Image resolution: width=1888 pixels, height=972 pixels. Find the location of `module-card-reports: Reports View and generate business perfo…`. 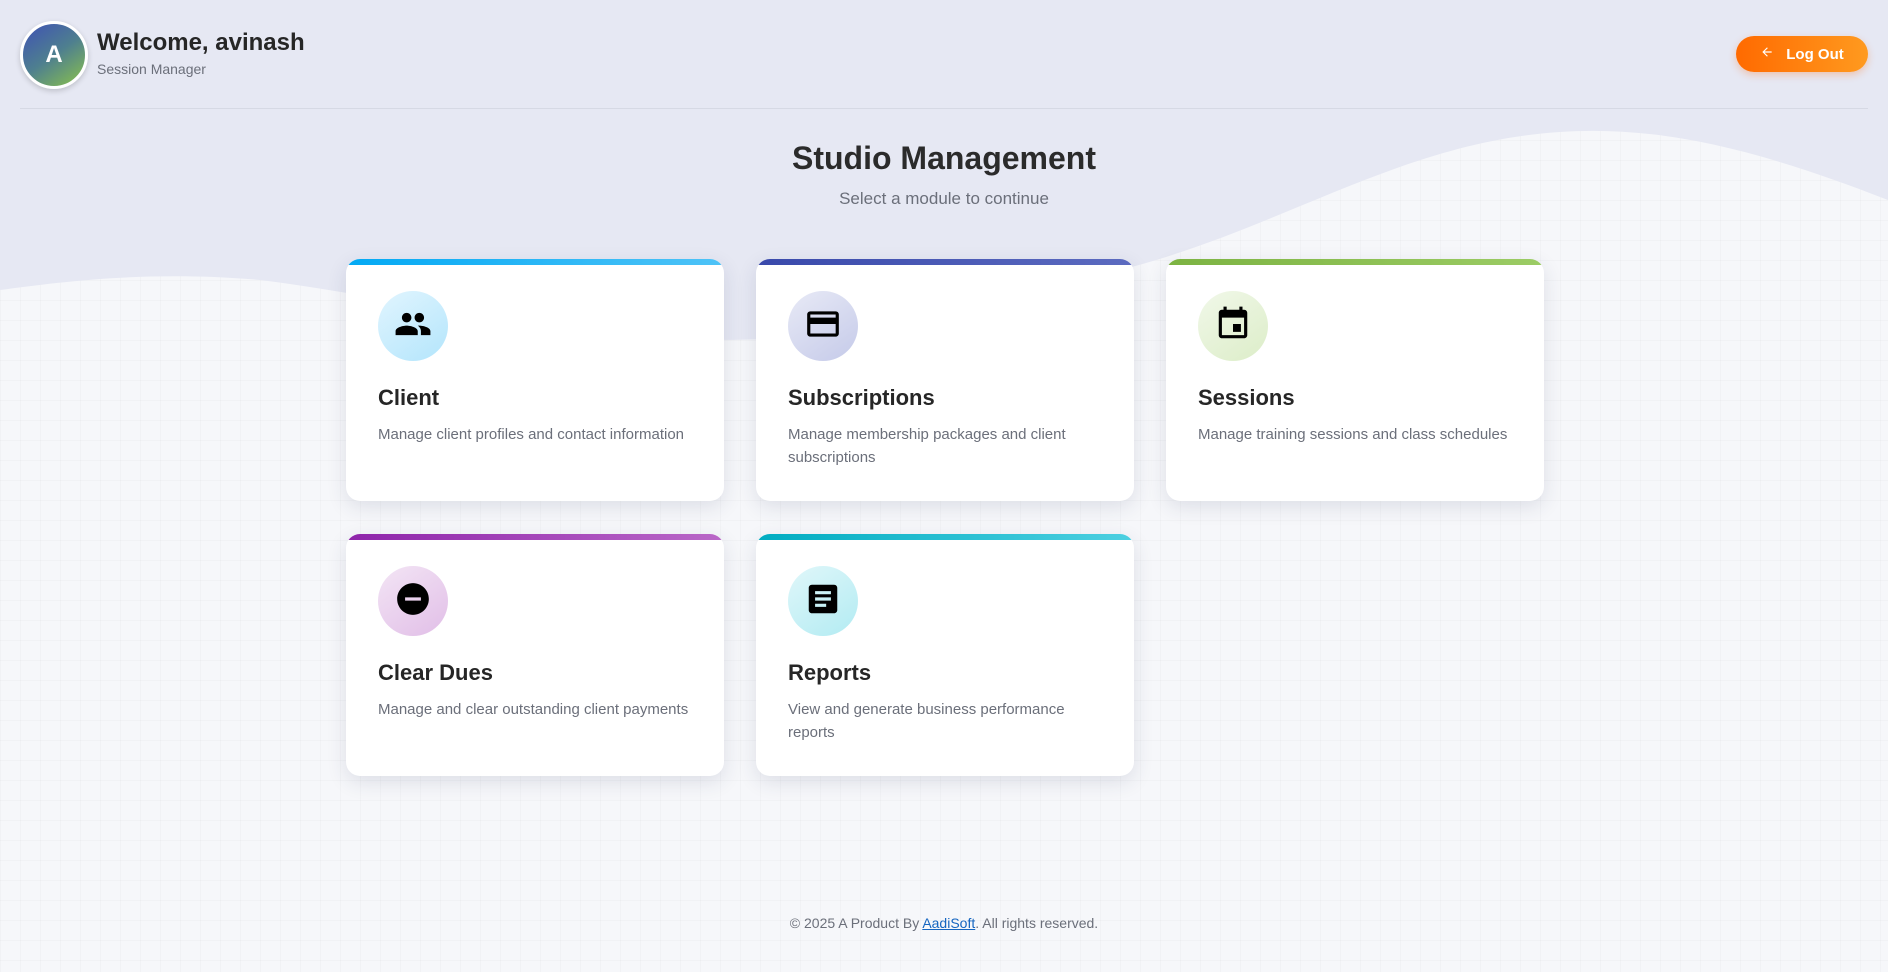

module-card-reports: Reports View and generate business perfo… is located at coordinates (945, 655).